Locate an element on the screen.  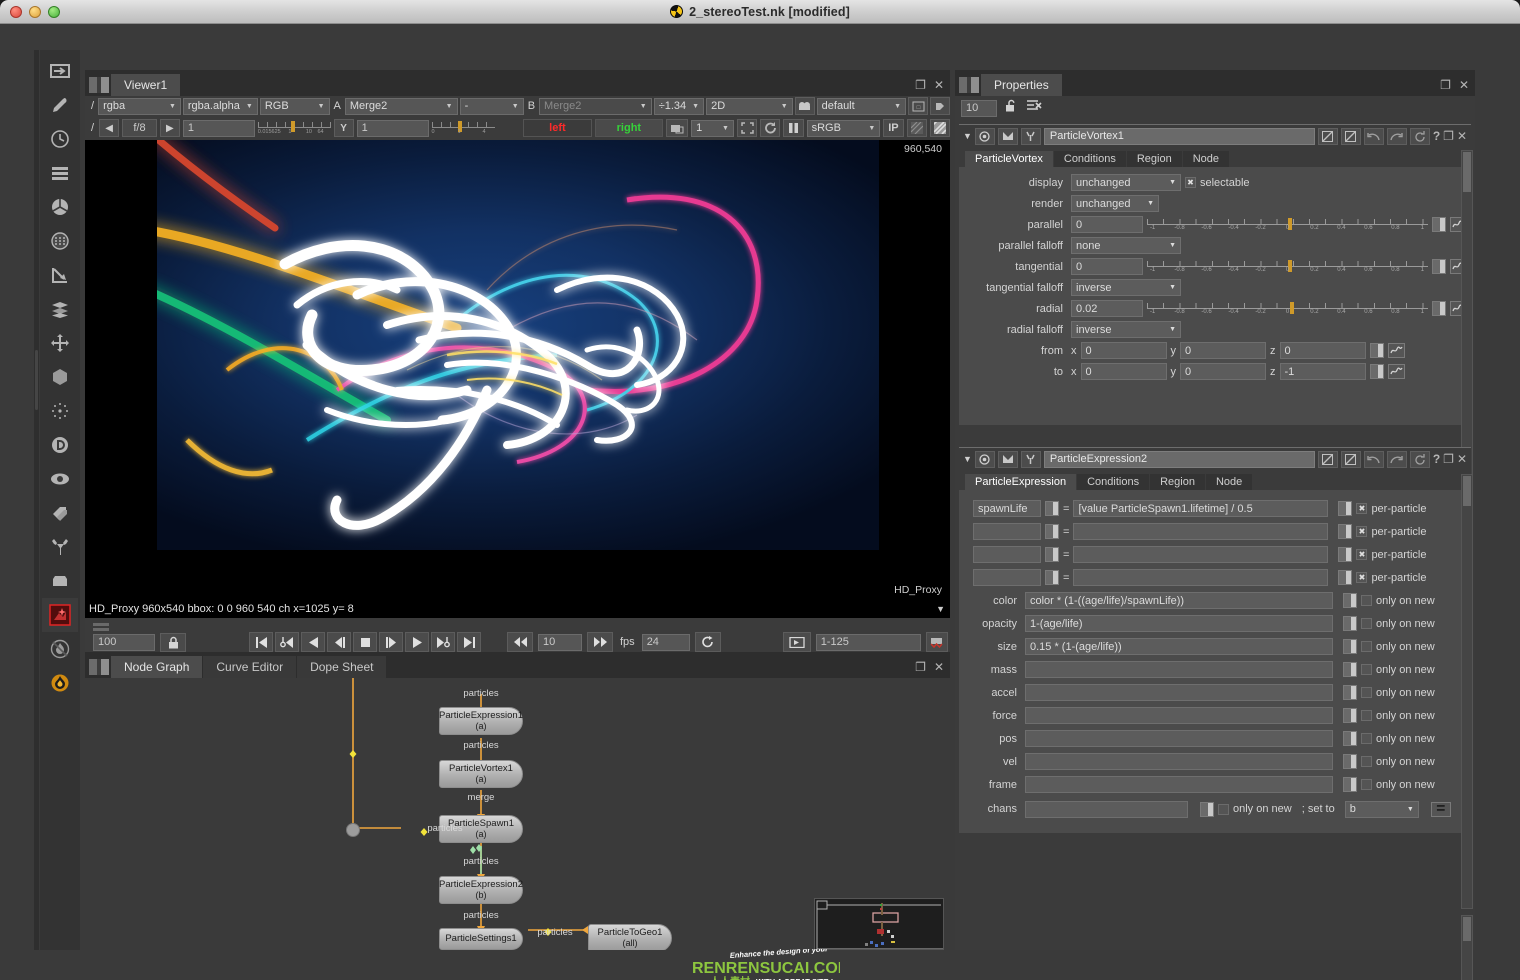
view-left-button: left is located at coordinates (557, 128).